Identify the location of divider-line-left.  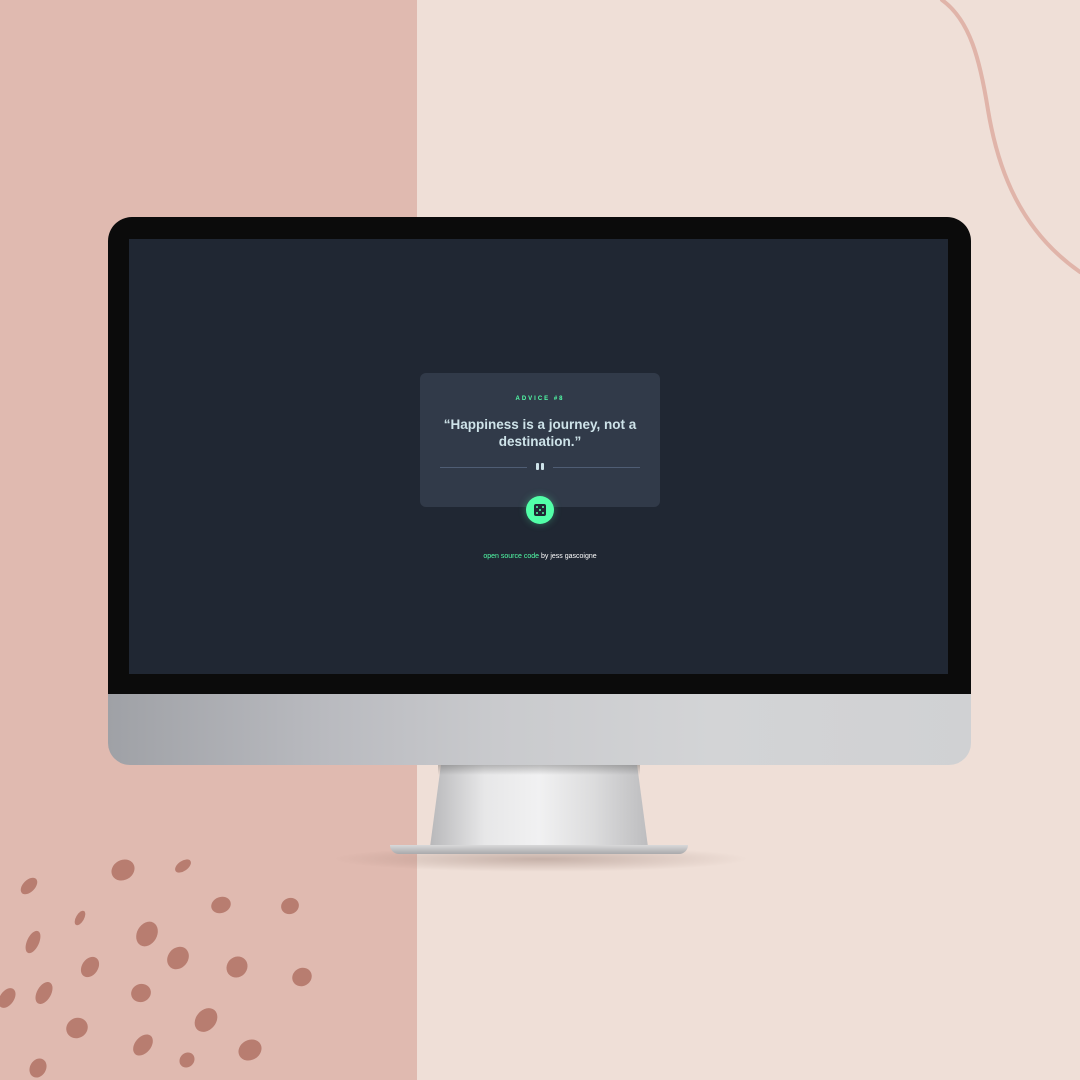
(483, 467).